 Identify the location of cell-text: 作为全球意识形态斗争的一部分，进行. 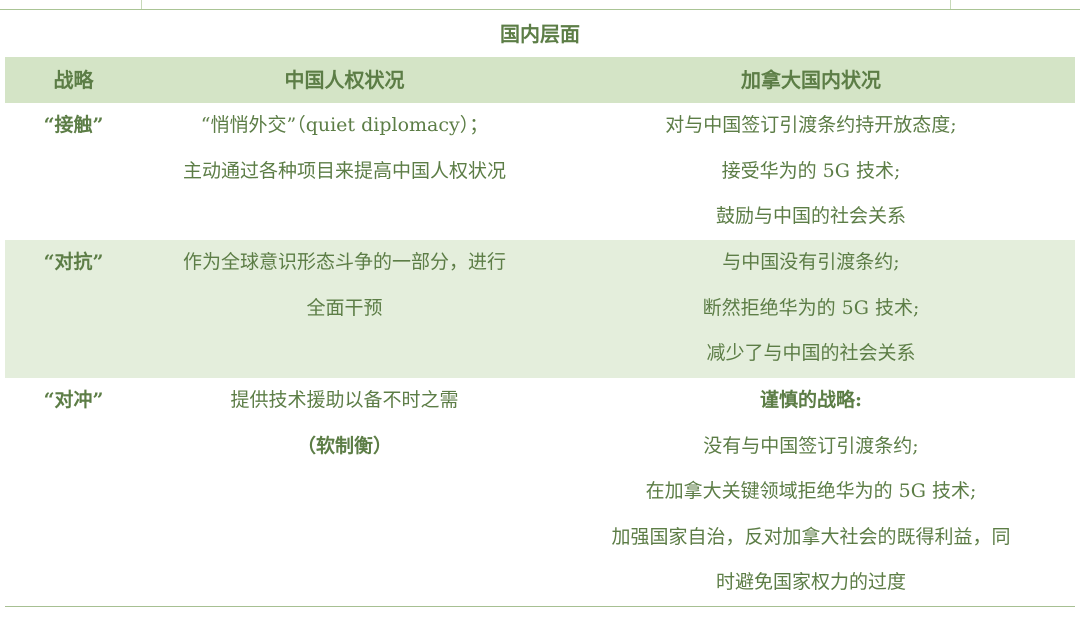
(344, 262).